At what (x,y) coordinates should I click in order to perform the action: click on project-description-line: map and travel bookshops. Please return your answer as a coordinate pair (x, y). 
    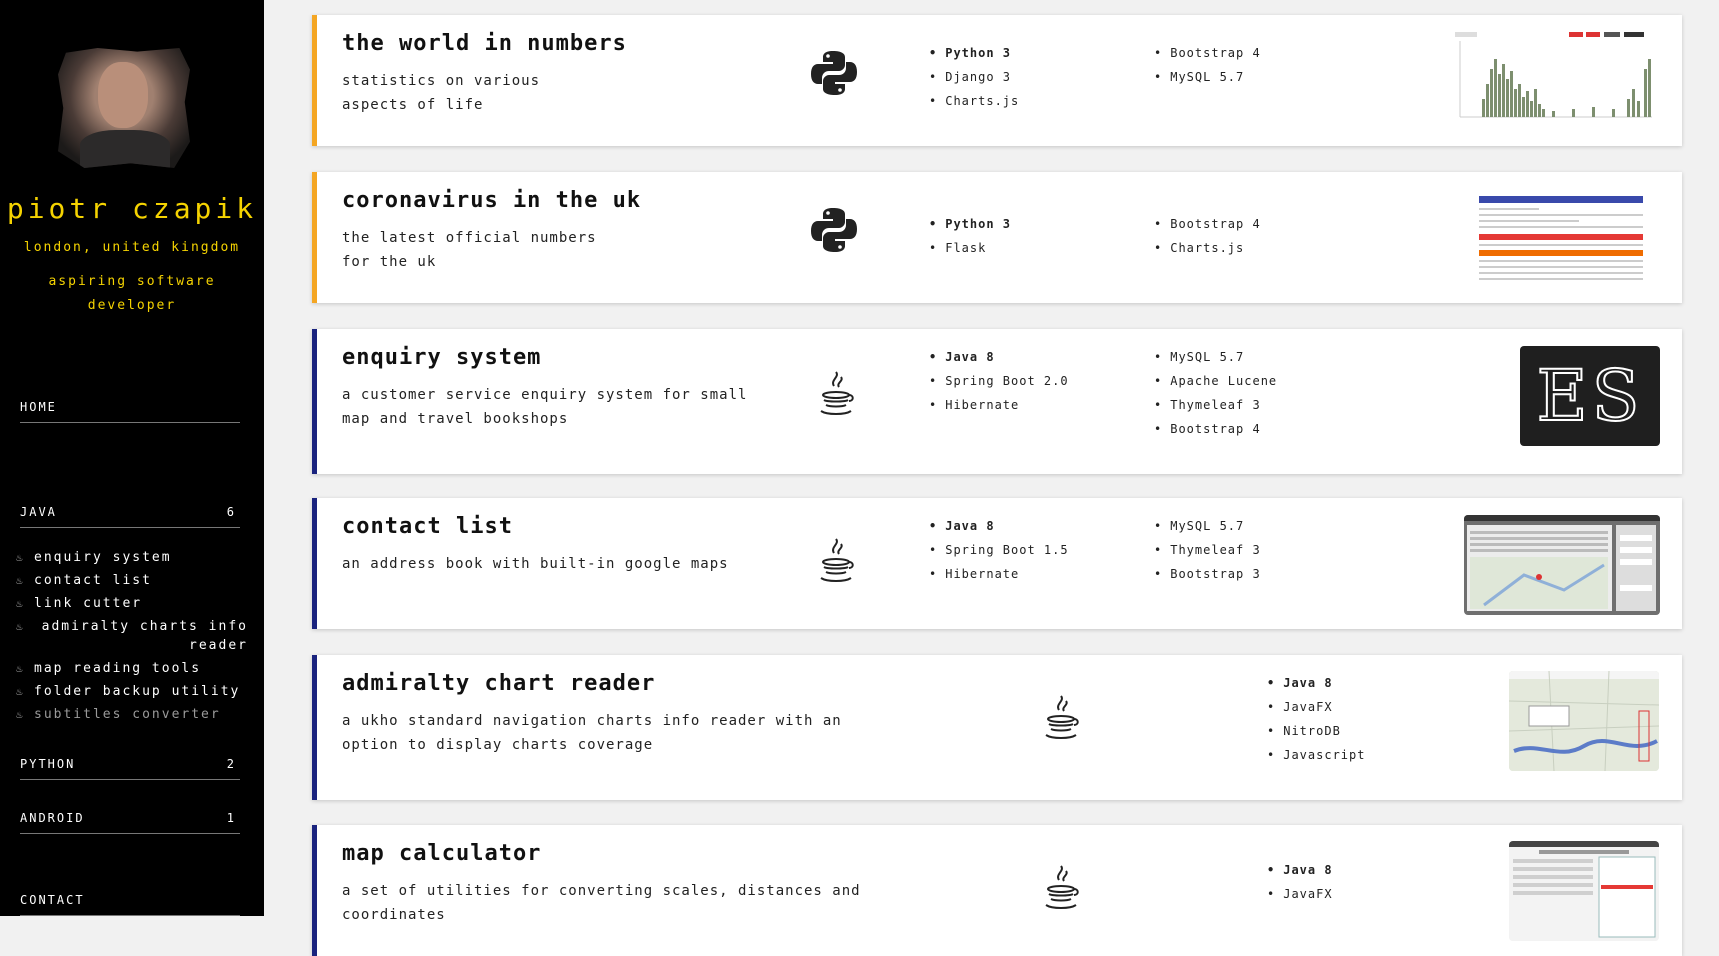
    Looking at the image, I should click on (455, 419).